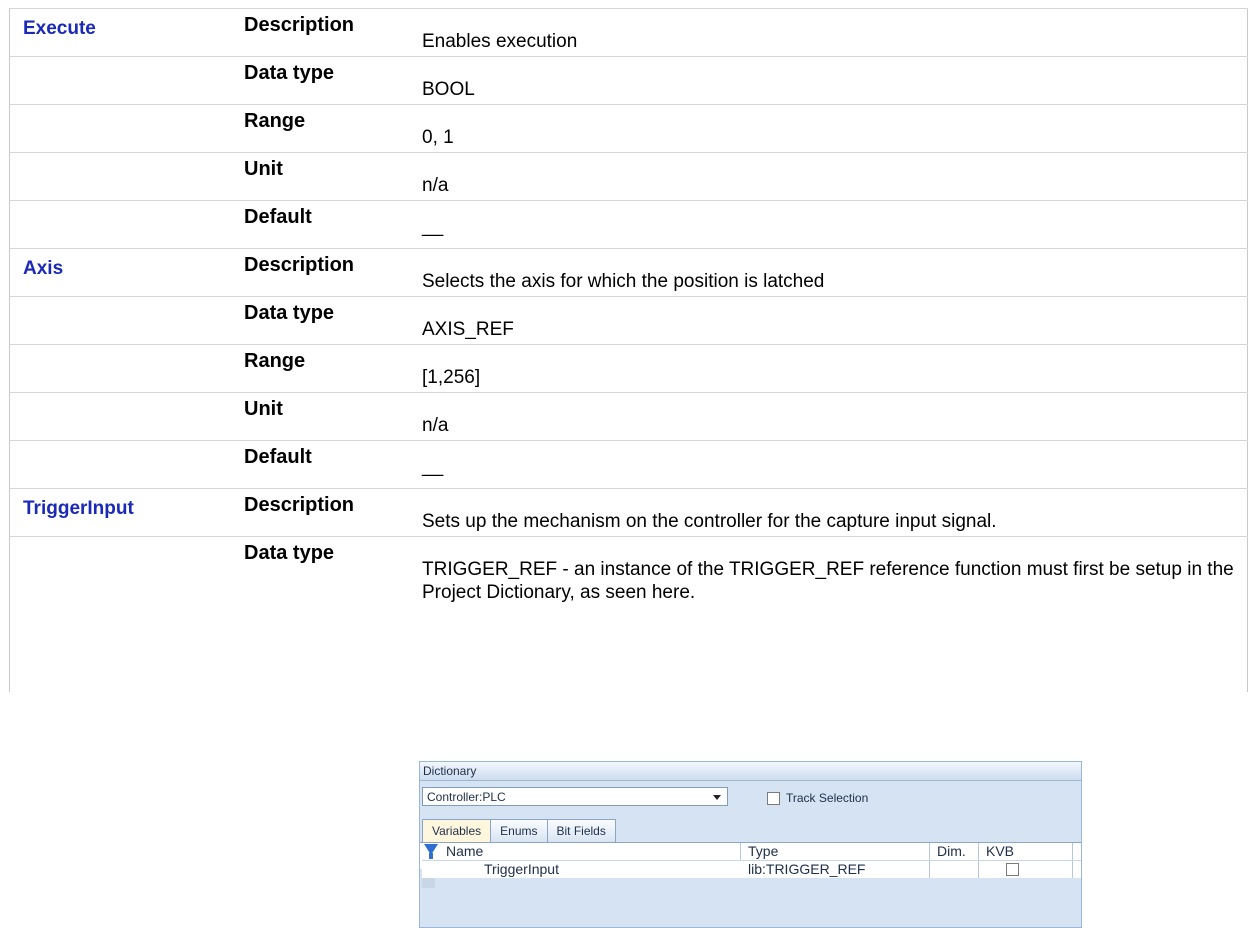 Image resolution: width=1255 pixels, height=928 pixels. What do you see at coordinates (500, 41) in the screenshot?
I see `field-value: Enables execution` at bounding box center [500, 41].